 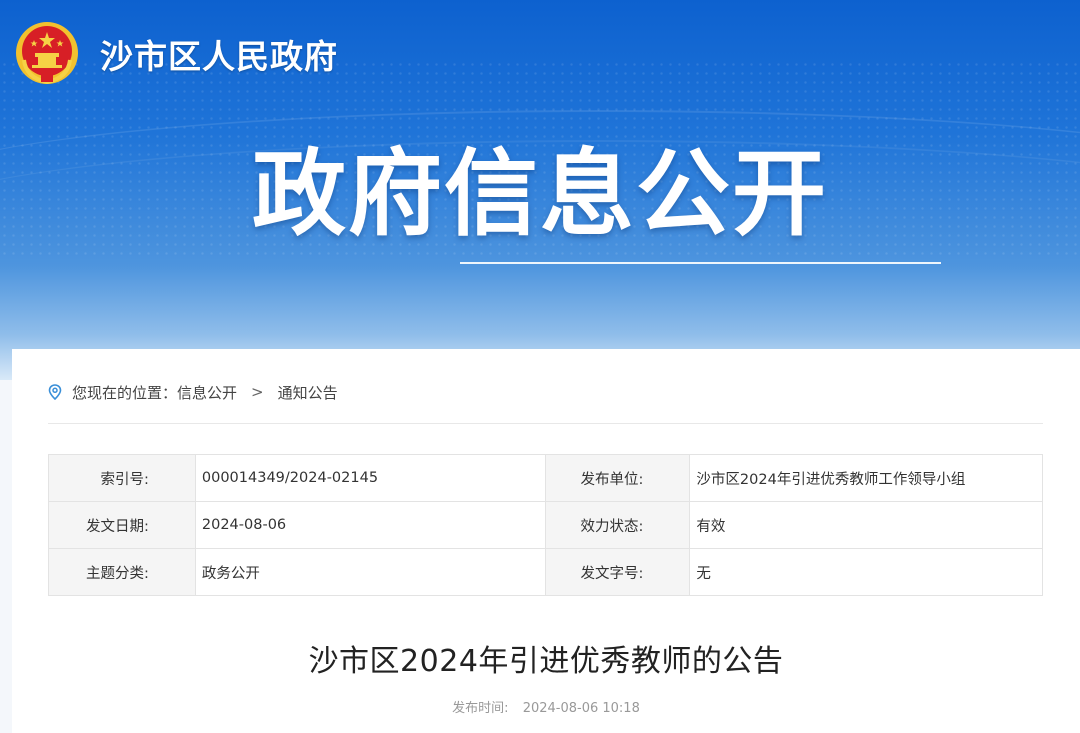 What do you see at coordinates (370, 572) in the screenshot?
I see `meta-value-topic: 政务公开` at bounding box center [370, 572].